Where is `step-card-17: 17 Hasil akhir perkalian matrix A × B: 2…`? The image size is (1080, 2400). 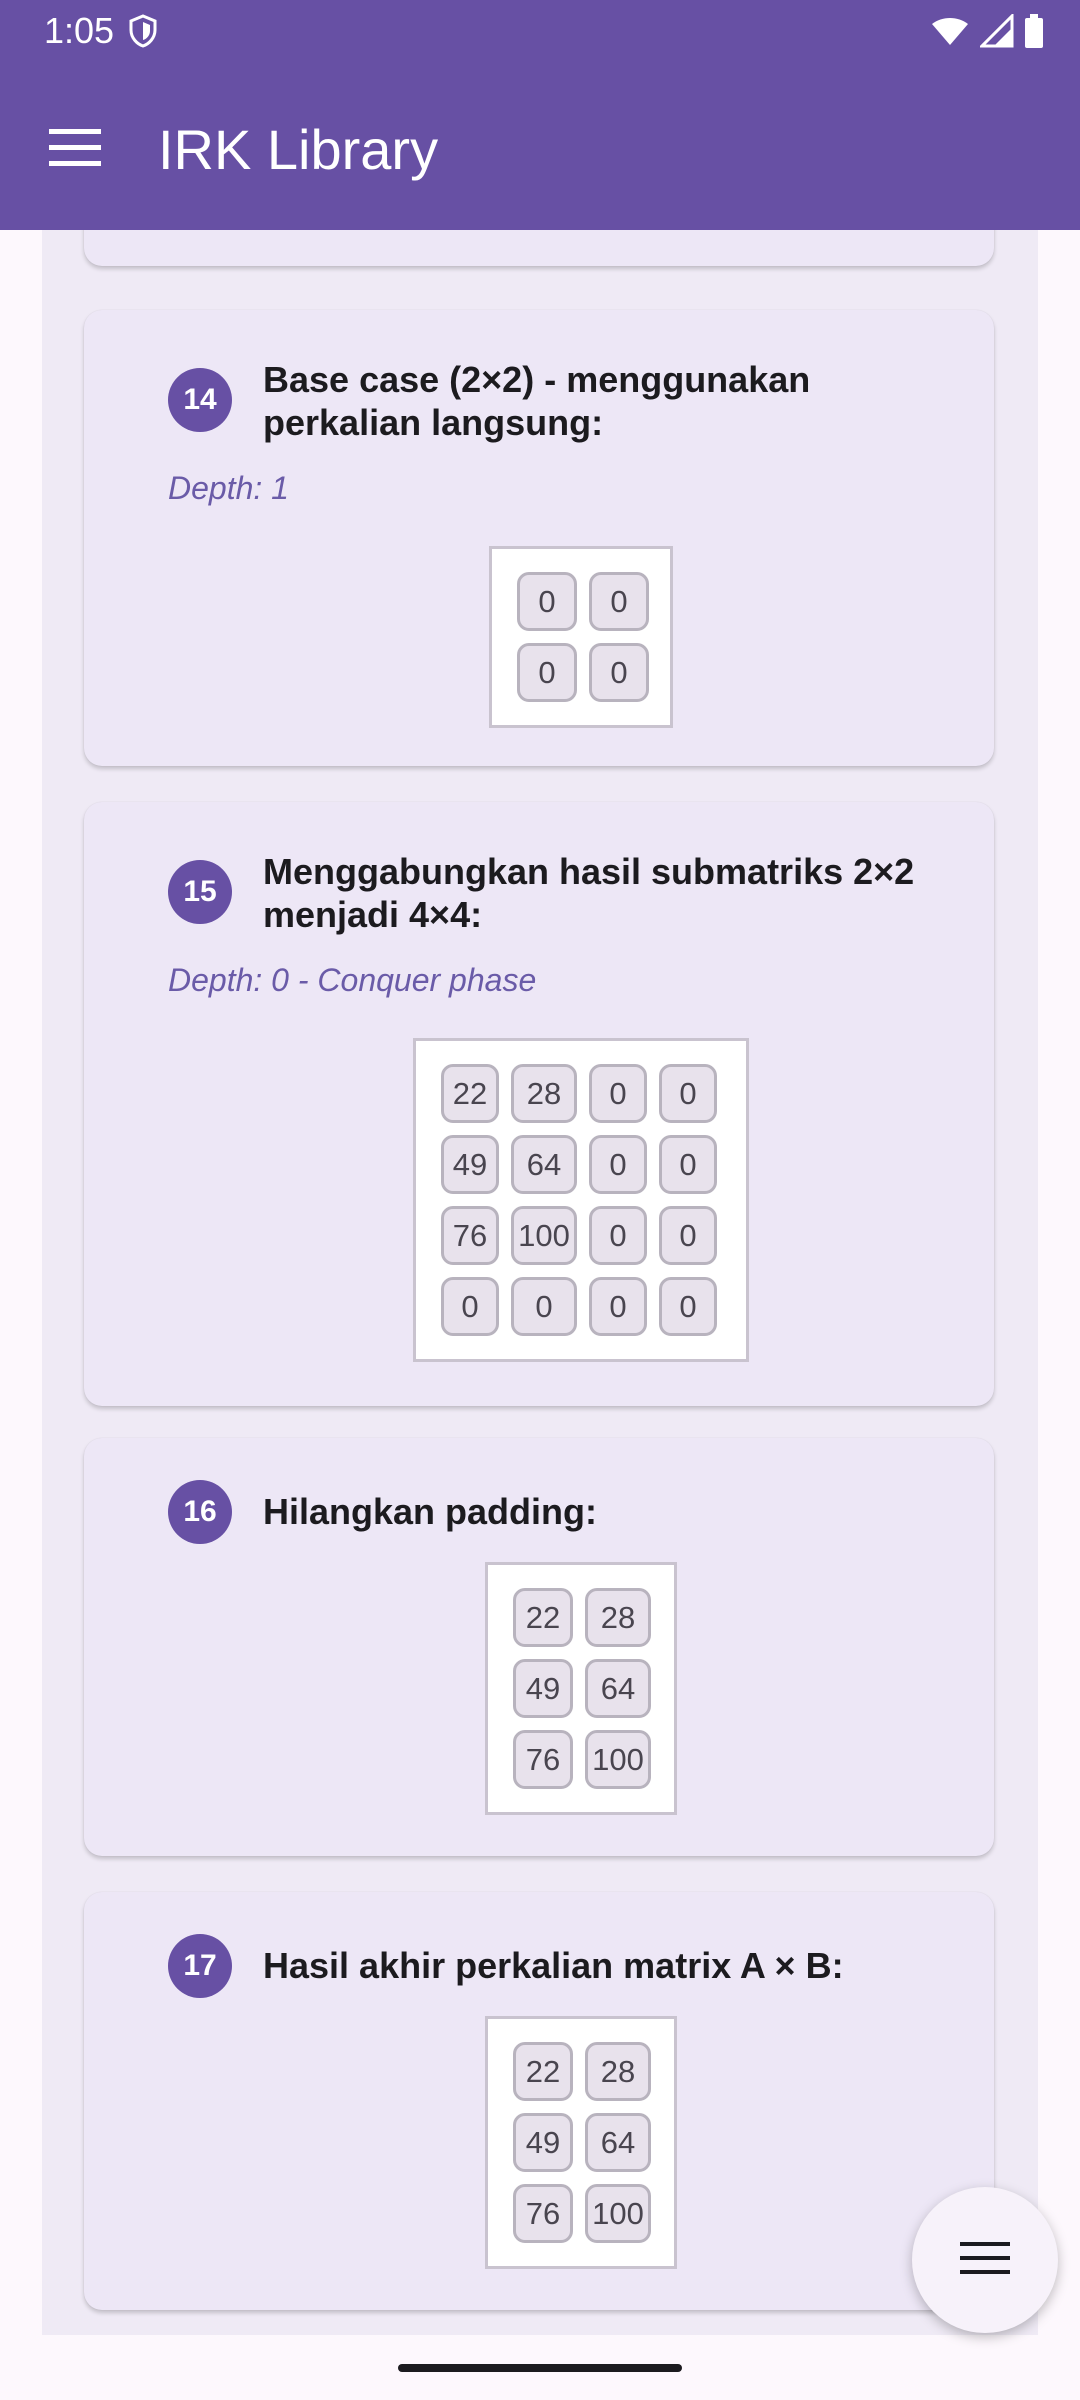 step-card-17: 17 Hasil akhir perkalian matrix A × B: 2… is located at coordinates (539, 2101).